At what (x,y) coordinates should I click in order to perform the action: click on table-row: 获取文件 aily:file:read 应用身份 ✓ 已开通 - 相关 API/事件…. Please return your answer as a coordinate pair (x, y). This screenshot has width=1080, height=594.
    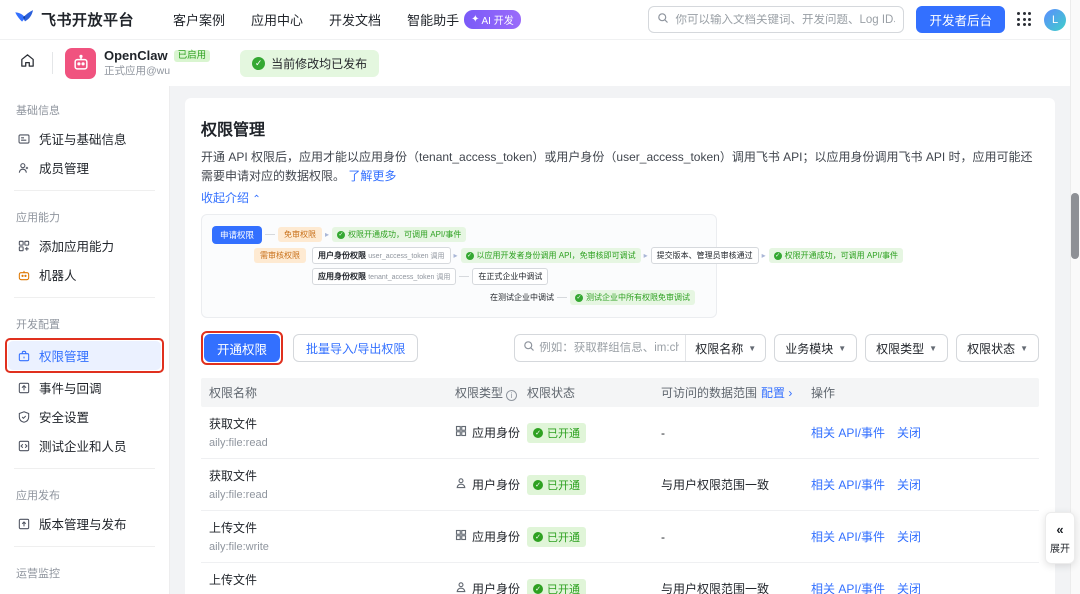
    Looking at the image, I should click on (620, 433).